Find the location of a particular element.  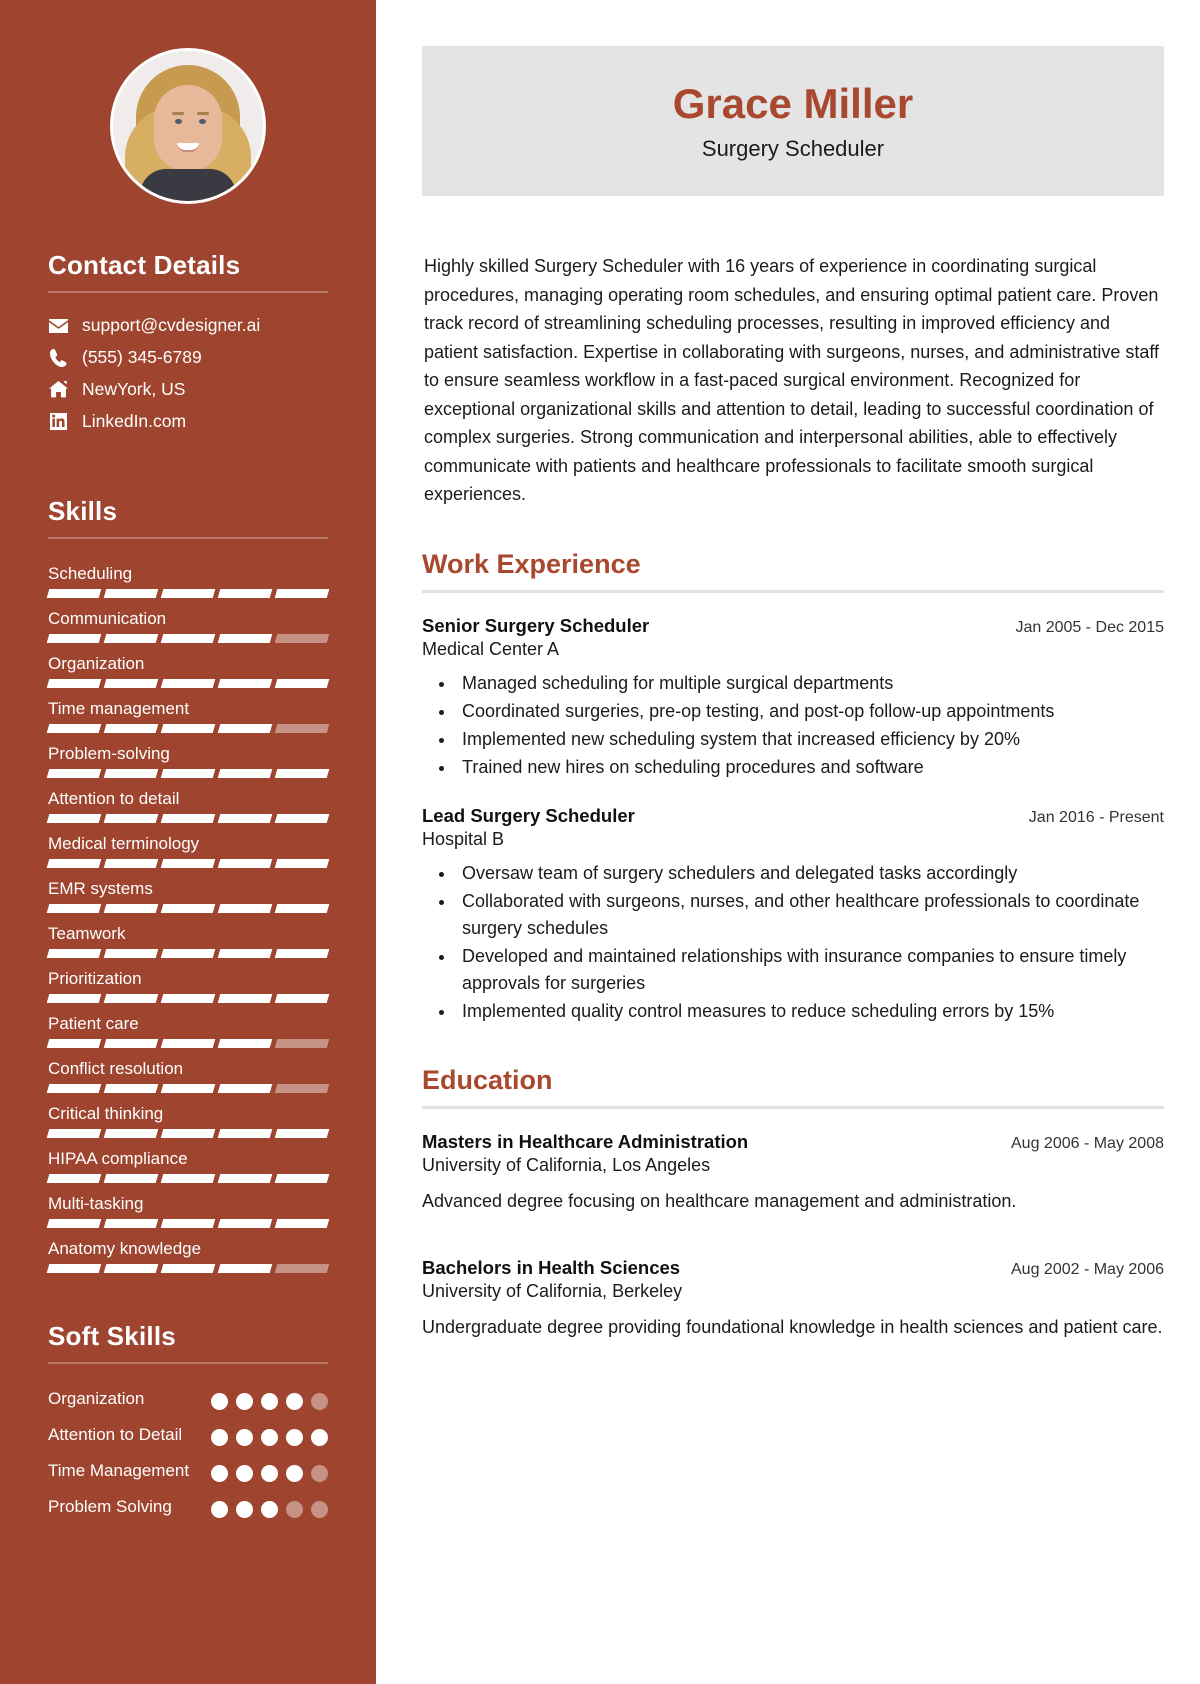

skill-row: Medical terminology is located at coordinates (188, 849).